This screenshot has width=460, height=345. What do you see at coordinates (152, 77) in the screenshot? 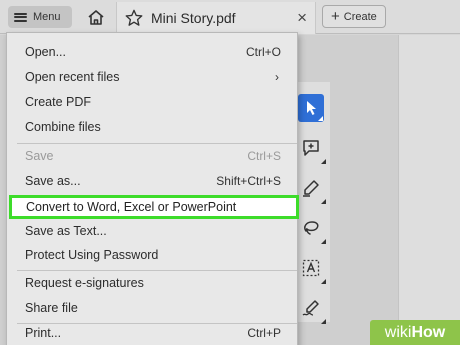
I see `menu-item-open-recent: Open recent files ›` at bounding box center [152, 77].